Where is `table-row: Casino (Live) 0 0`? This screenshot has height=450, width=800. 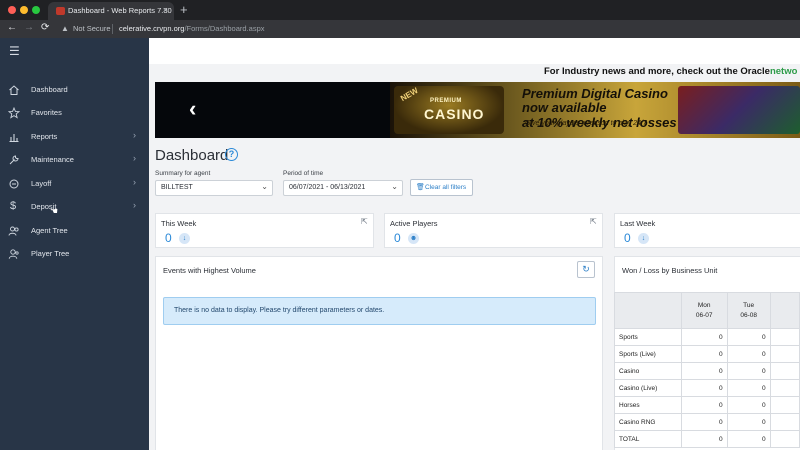
table-row: Casino (Live) 0 0 is located at coordinates (707, 388).